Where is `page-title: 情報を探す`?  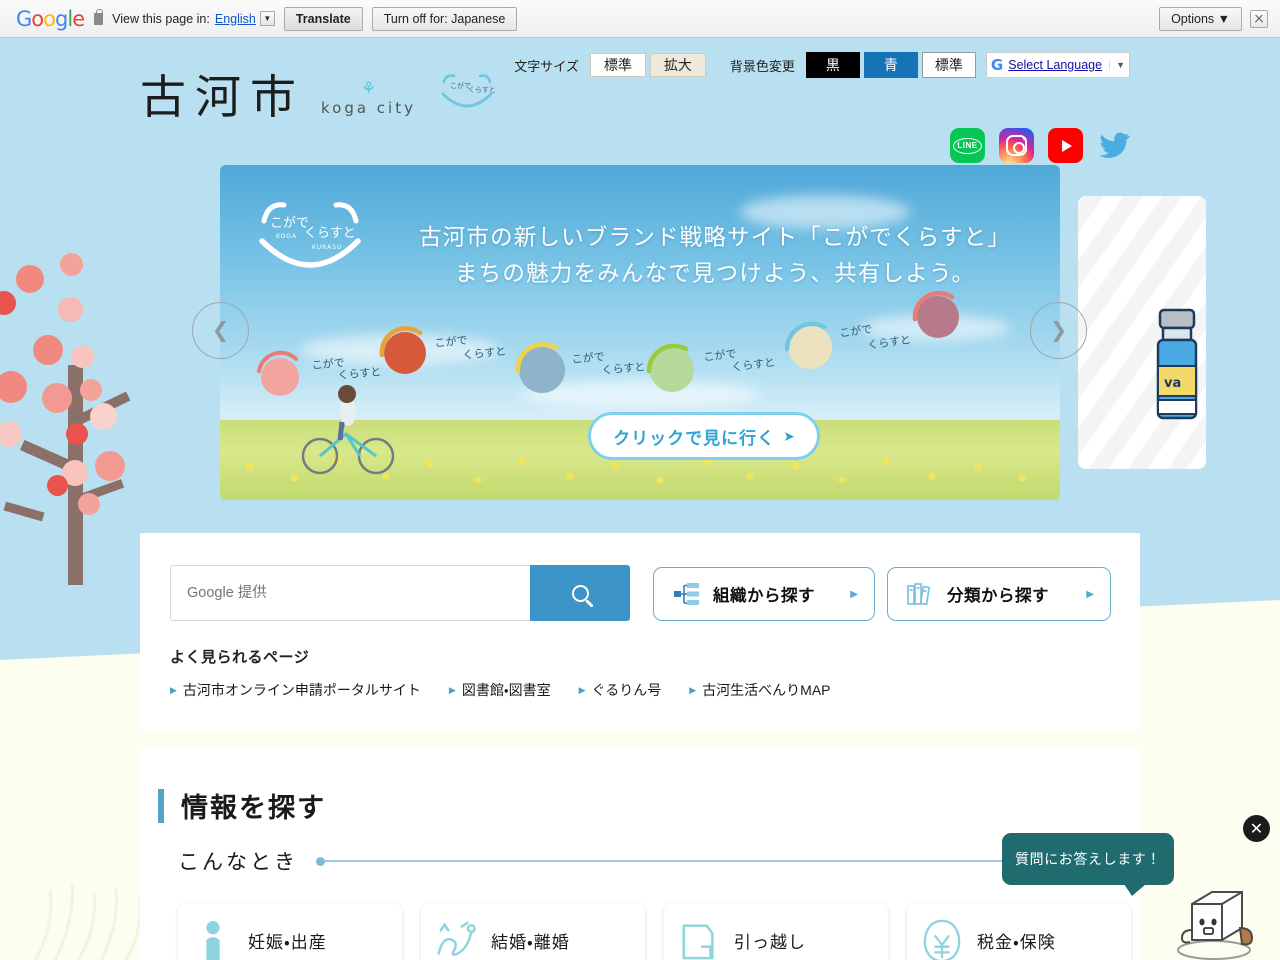
page-title: 情報を探す is located at coordinates (253, 808).